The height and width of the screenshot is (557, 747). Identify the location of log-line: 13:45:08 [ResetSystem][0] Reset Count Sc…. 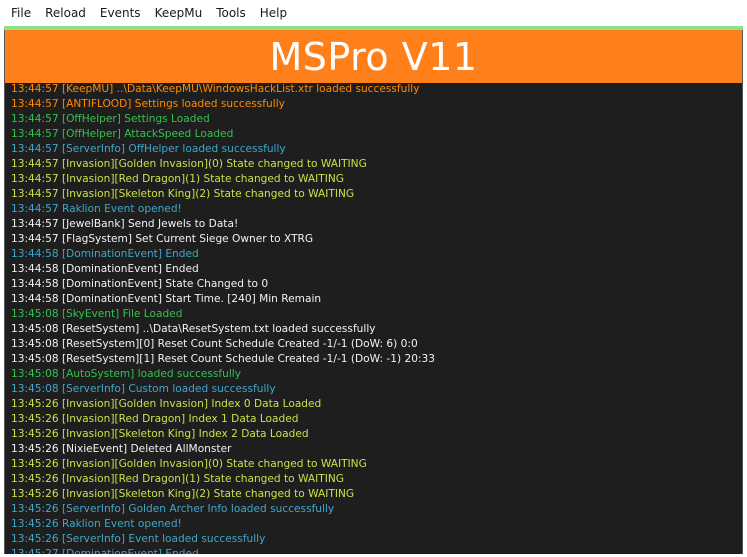
(214, 344).